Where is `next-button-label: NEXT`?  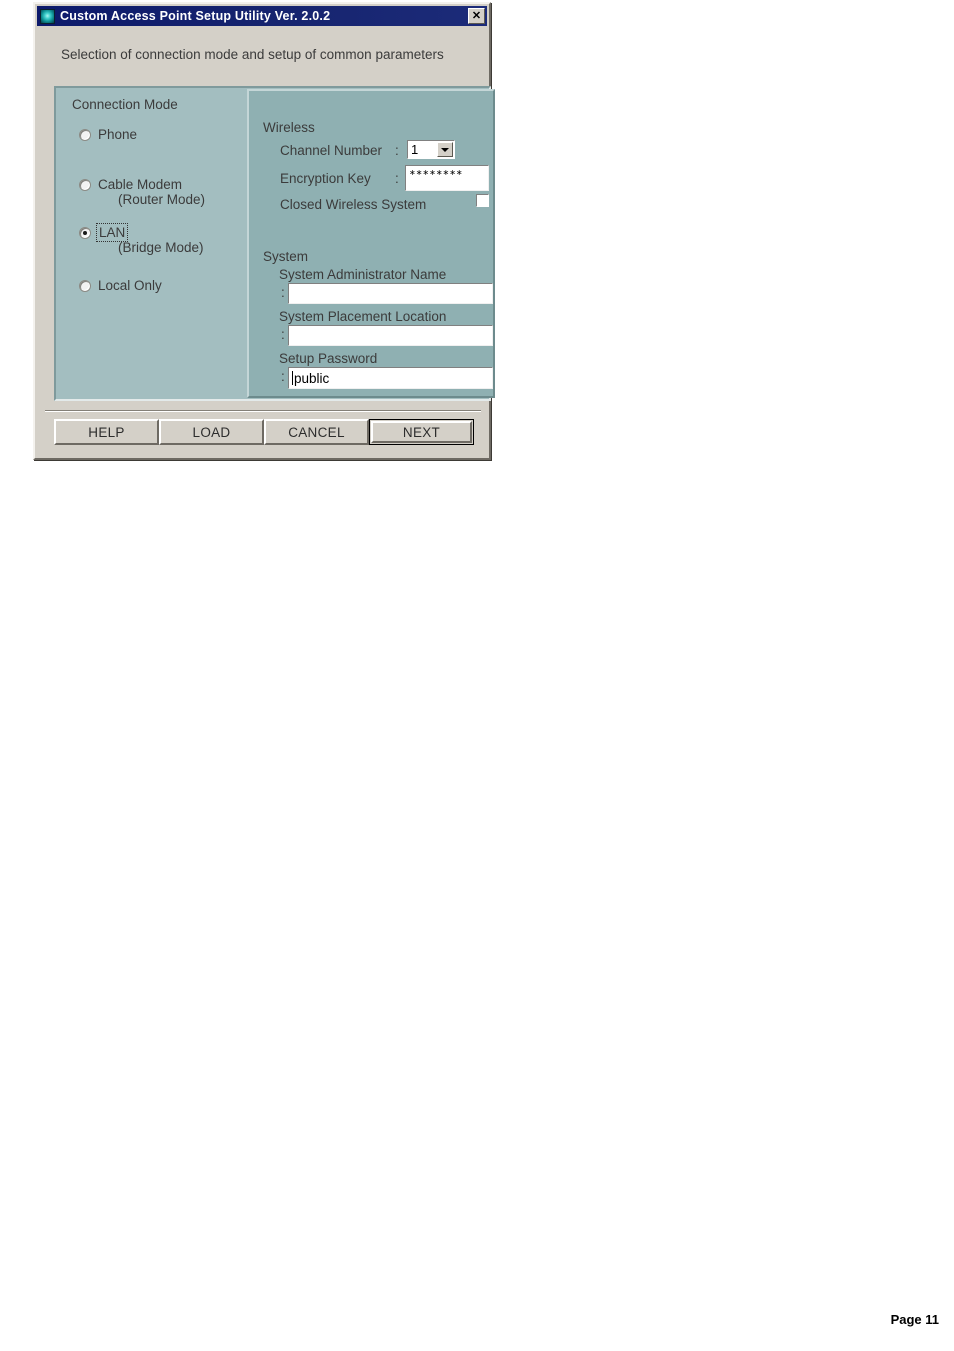
next-button-label: NEXT is located at coordinates (421, 432).